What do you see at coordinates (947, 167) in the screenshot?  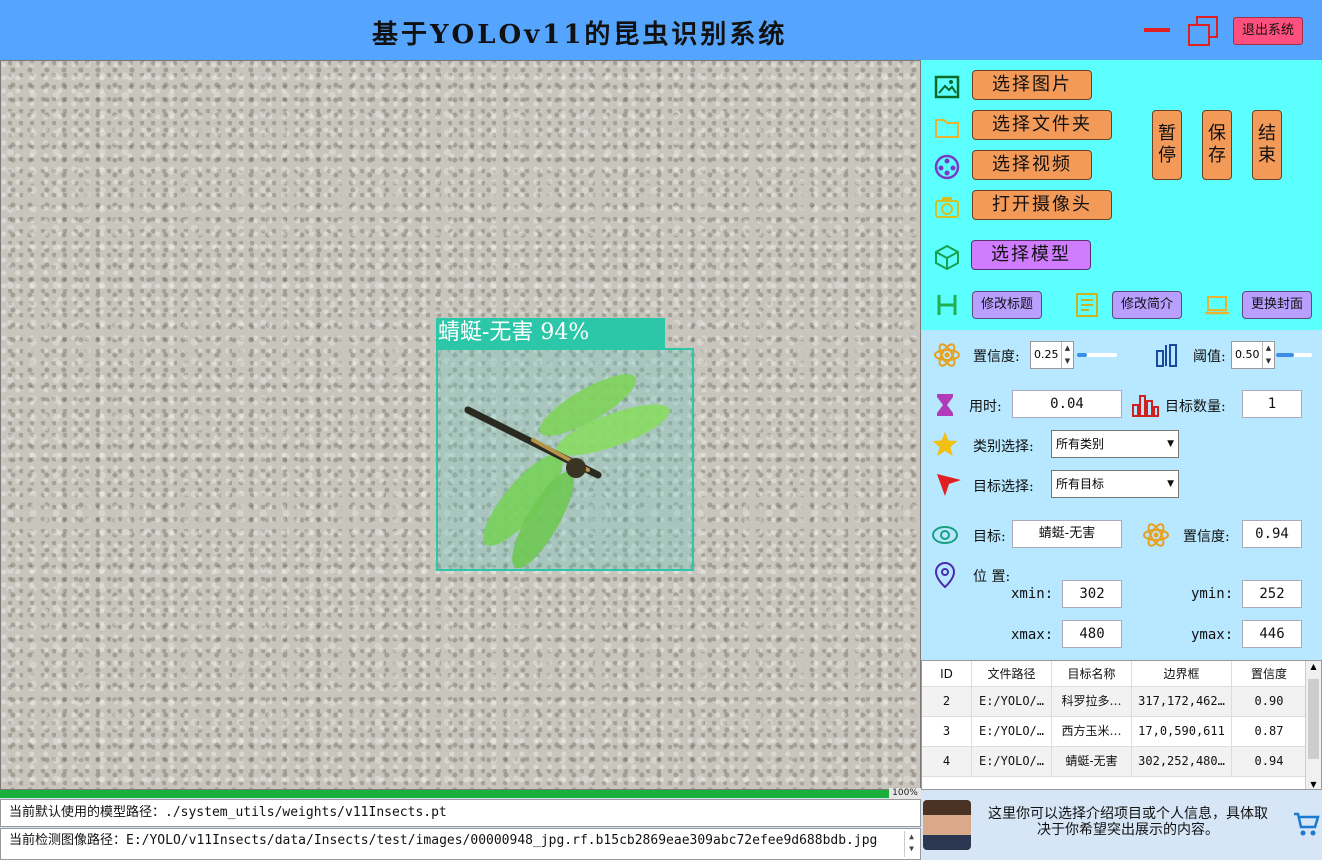 I see `video-reel-icon` at bounding box center [947, 167].